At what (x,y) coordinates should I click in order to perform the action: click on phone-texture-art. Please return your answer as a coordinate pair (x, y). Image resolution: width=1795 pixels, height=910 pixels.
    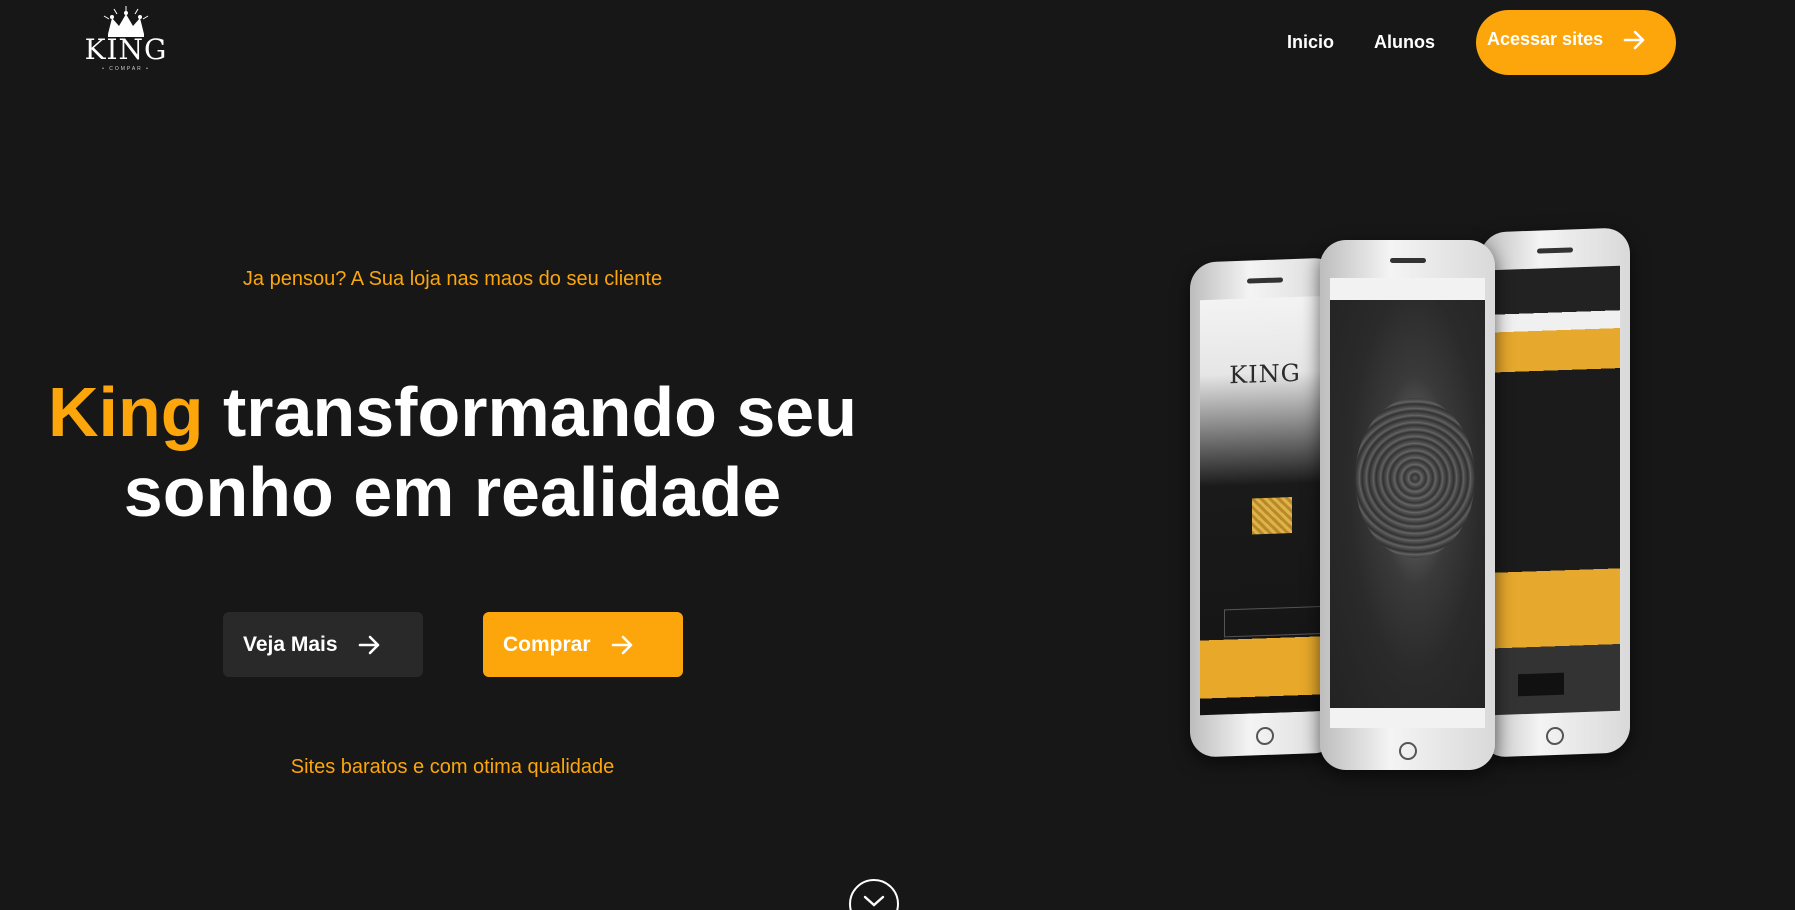
    Looking at the image, I should click on (1415, 478).